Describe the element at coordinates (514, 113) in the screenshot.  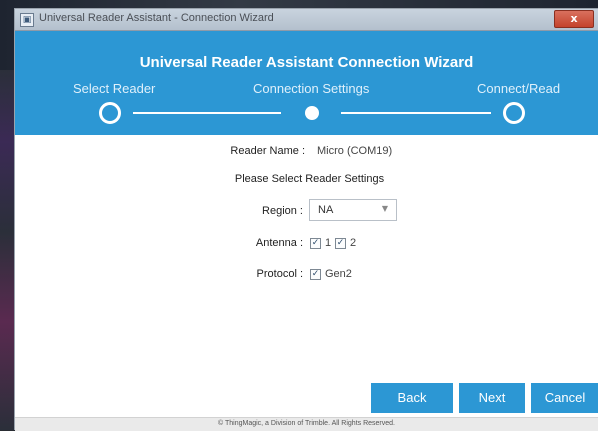
I see `step-indicator-connect-read` at that location.